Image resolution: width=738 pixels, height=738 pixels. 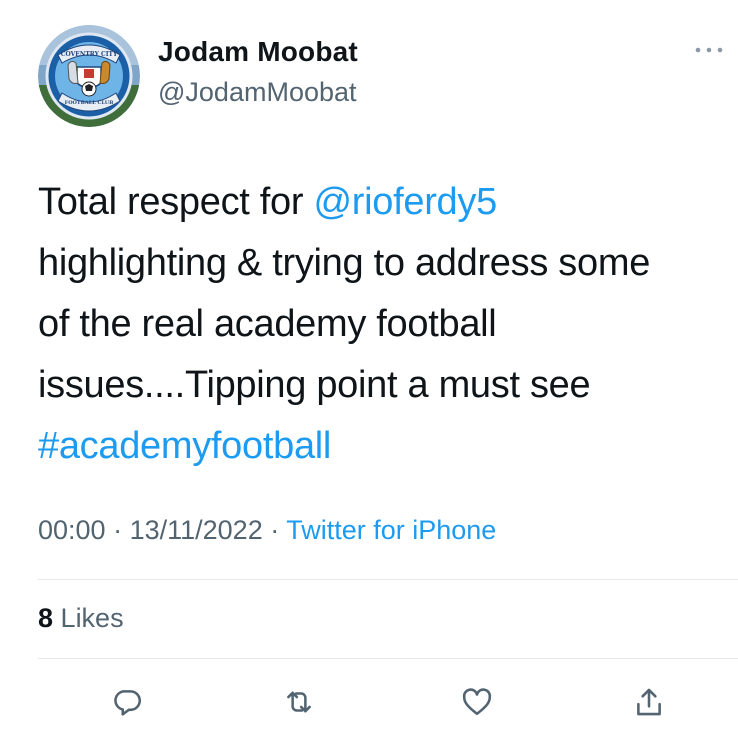 I want to click on heart-icon, so click(x=477, y=702).